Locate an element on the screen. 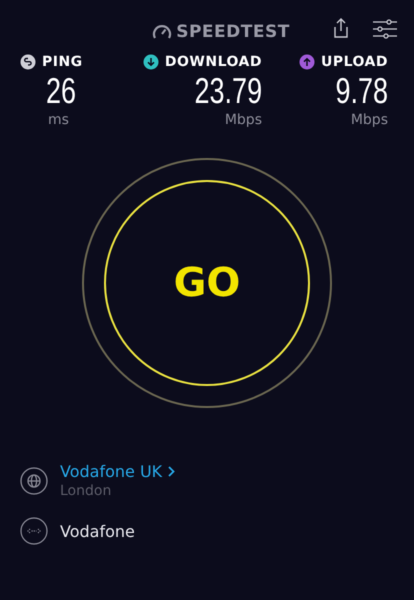  metric-value: 26 is located at coordinates (61, 91).